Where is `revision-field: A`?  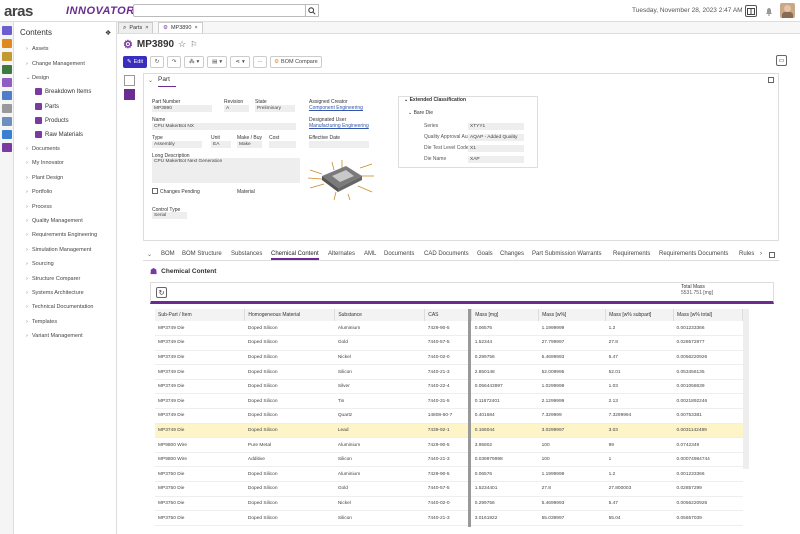 revision-field: A is located at coordinates (236, 108).